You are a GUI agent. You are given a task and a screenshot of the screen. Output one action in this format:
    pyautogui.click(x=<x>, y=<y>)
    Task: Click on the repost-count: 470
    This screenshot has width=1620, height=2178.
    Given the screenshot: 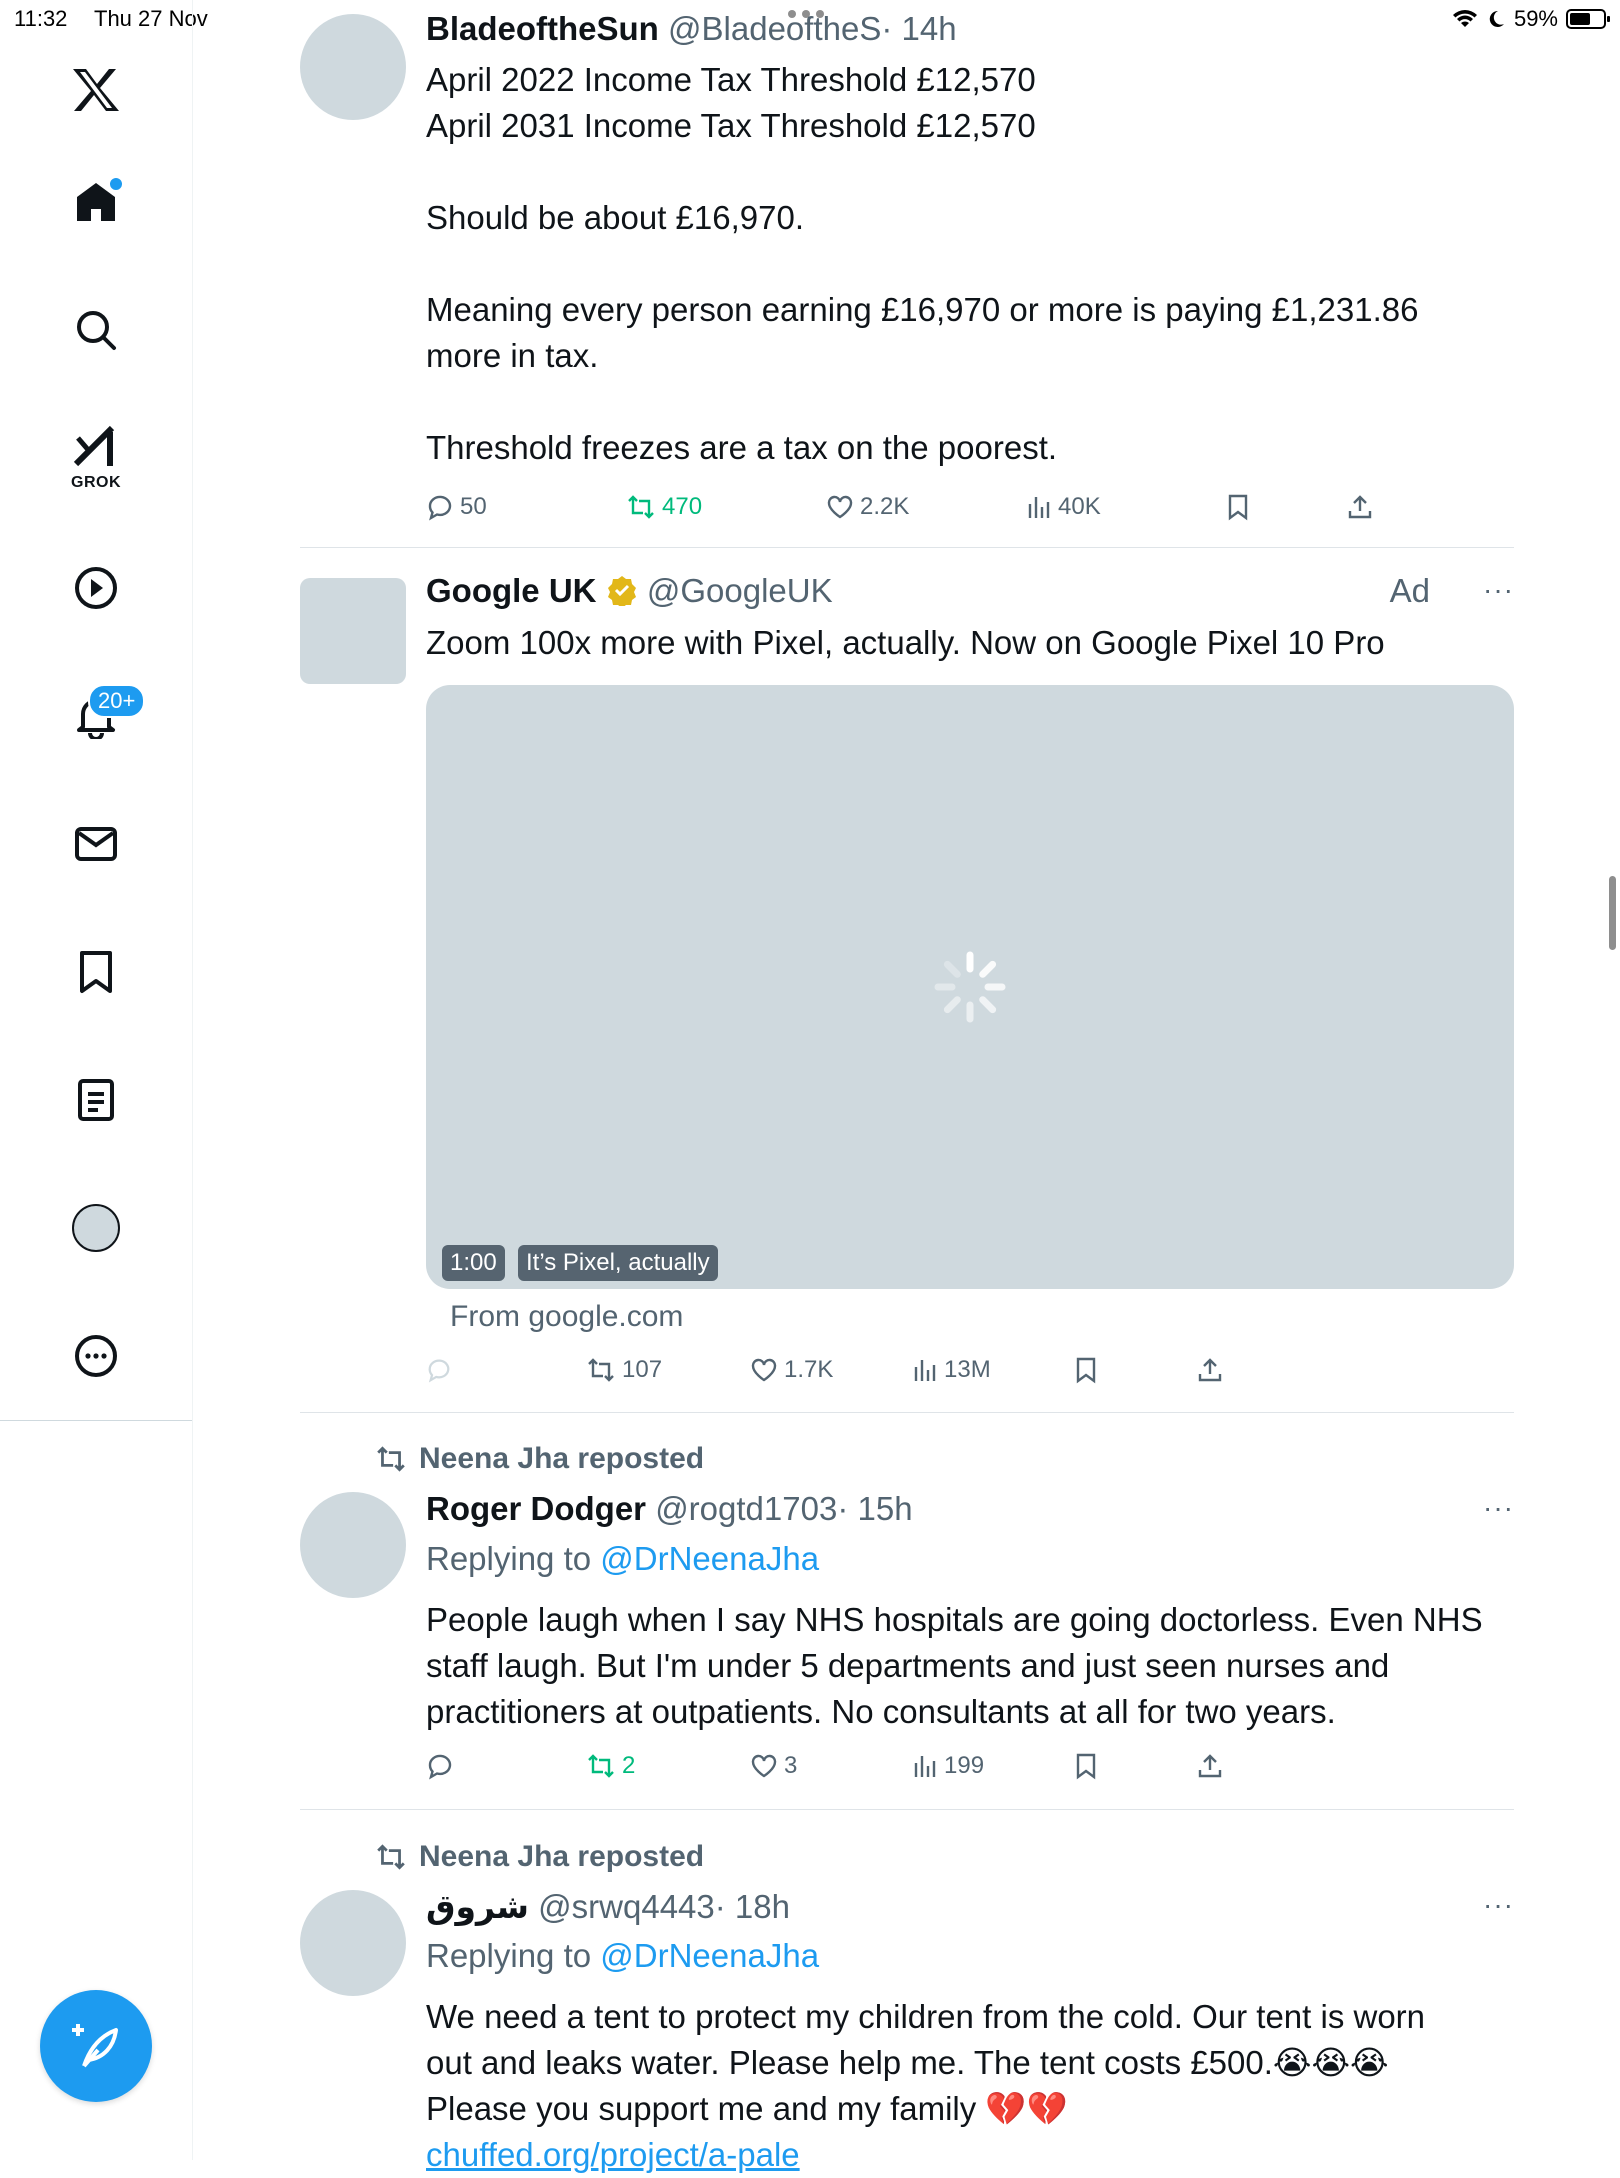 What is the action you would take?
    pyautogui.click(x=682, y=506)
    